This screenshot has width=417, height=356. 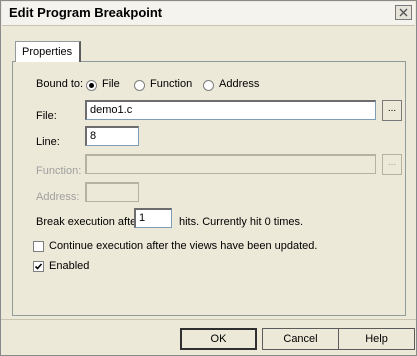 I want to click on bound-to-label: Bound to:, so click(x=60, y=84).